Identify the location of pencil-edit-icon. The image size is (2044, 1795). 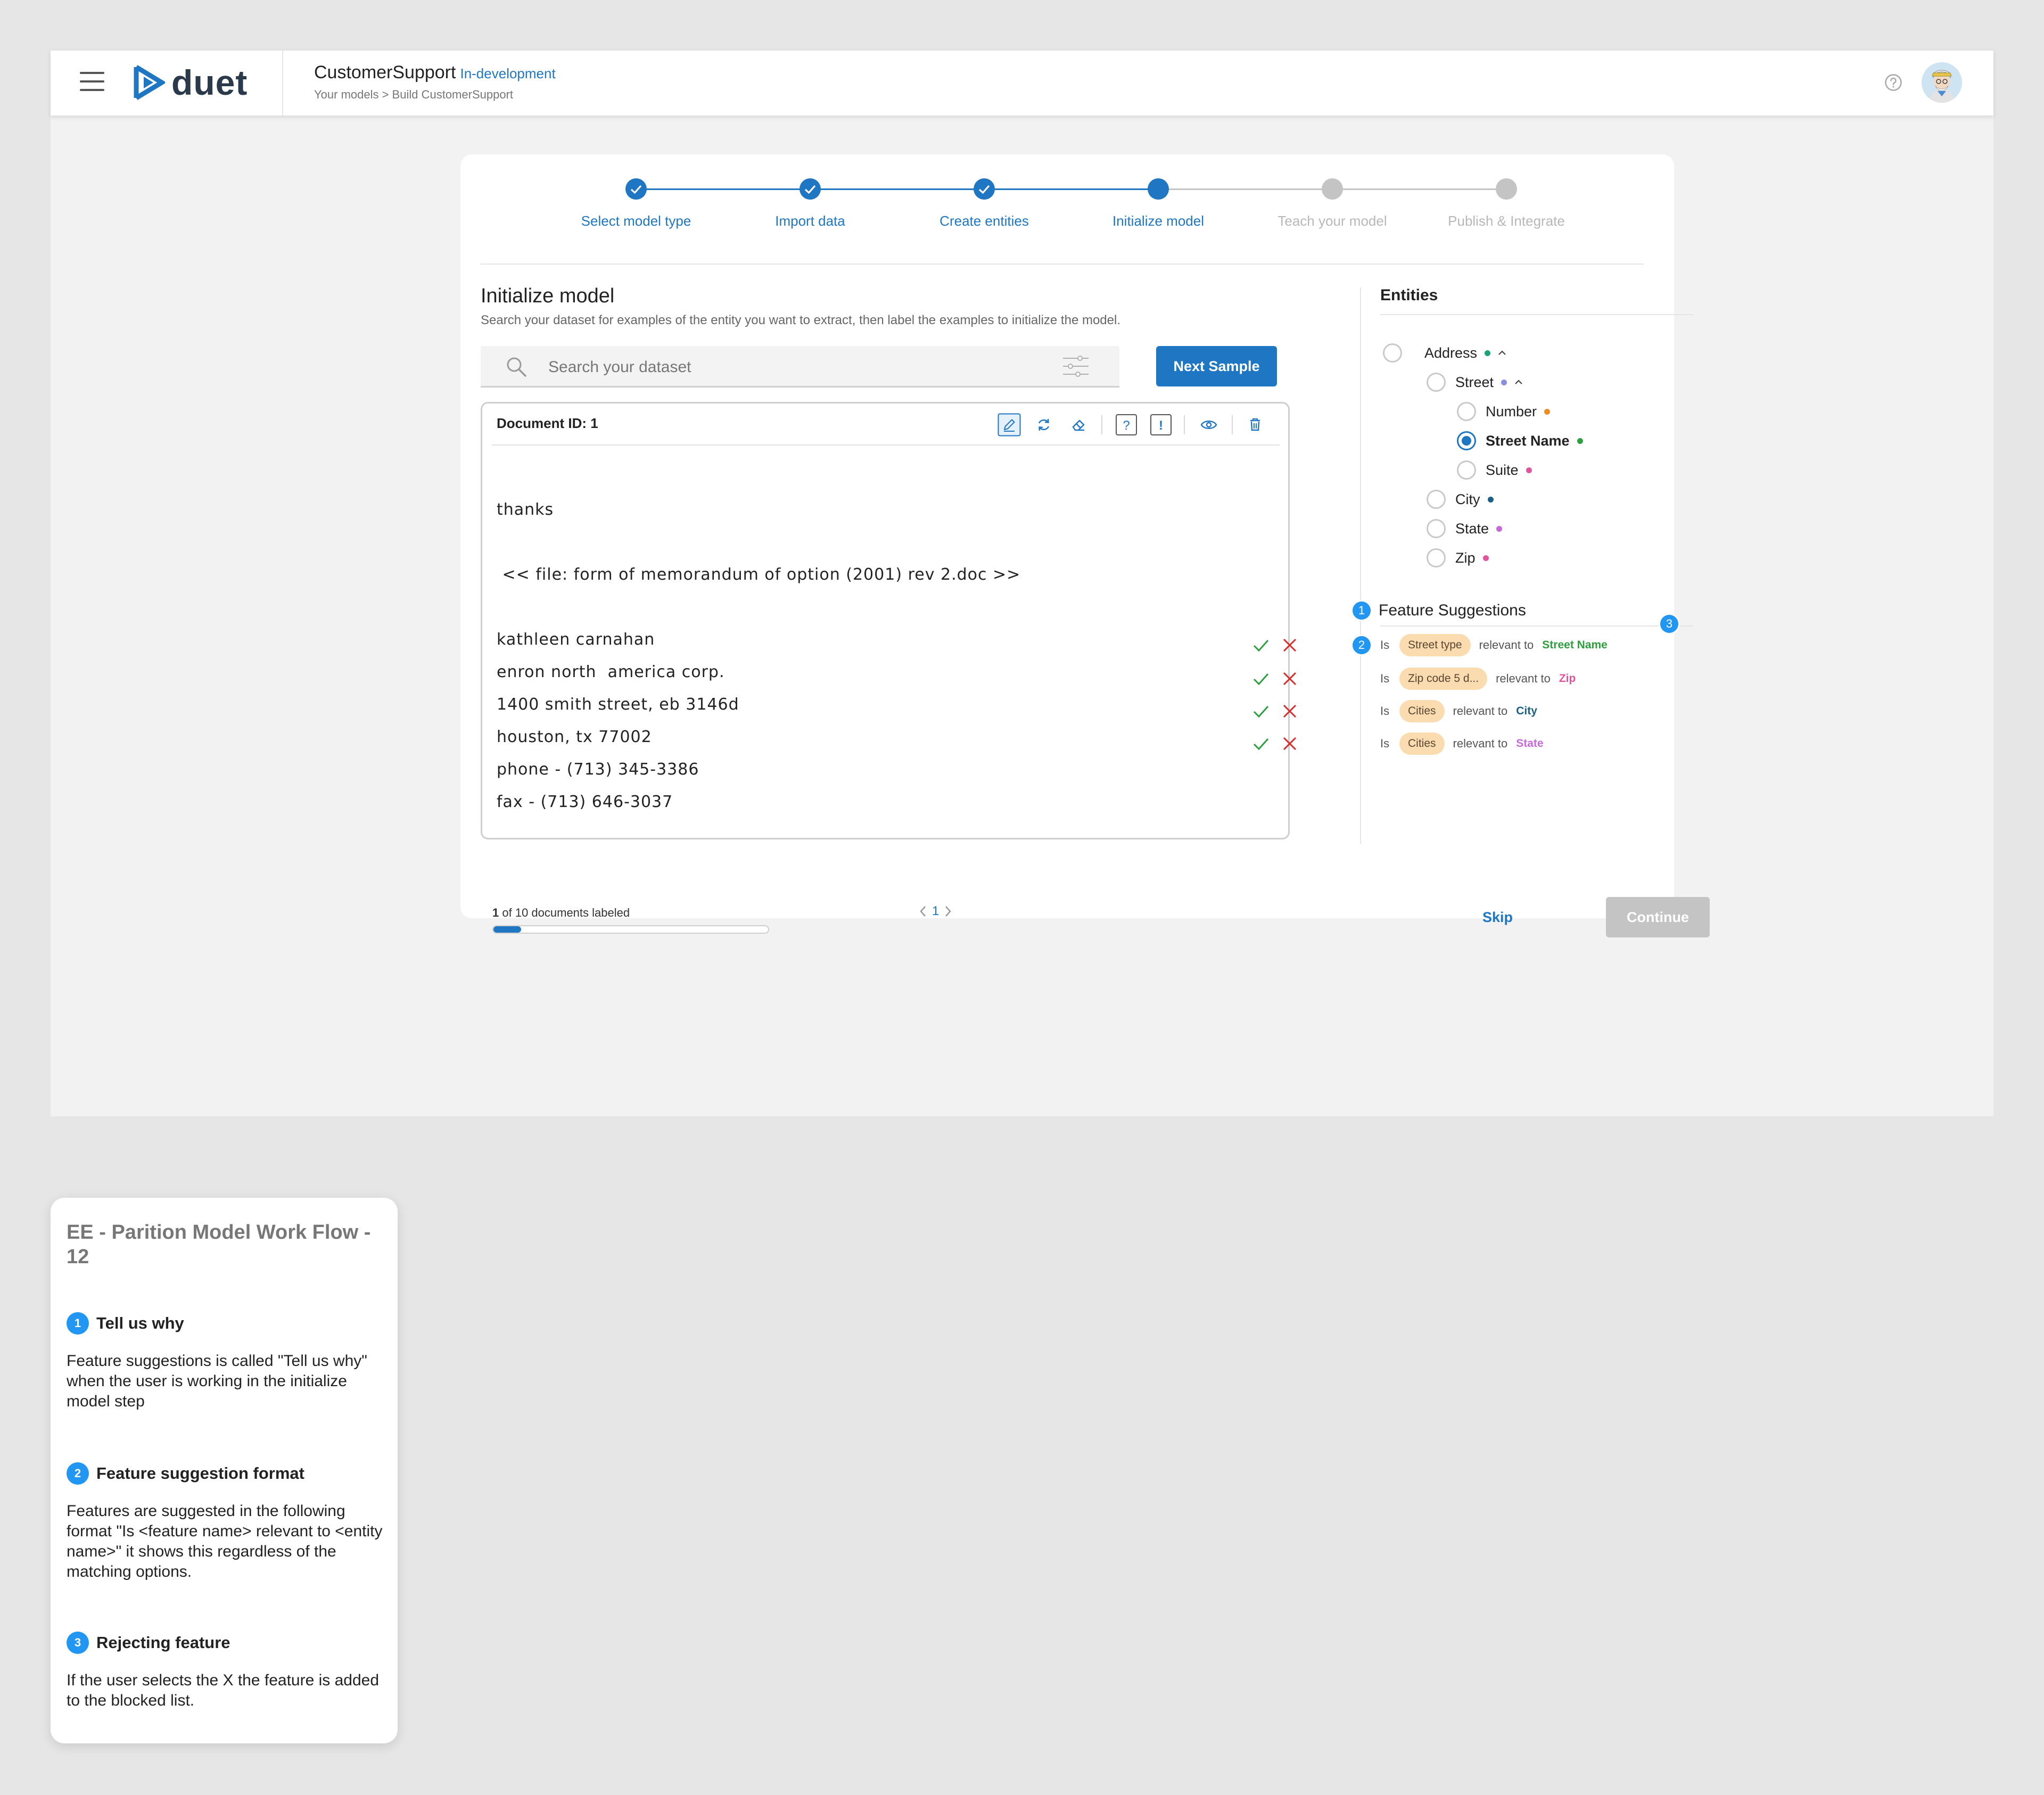
(1010, 425).